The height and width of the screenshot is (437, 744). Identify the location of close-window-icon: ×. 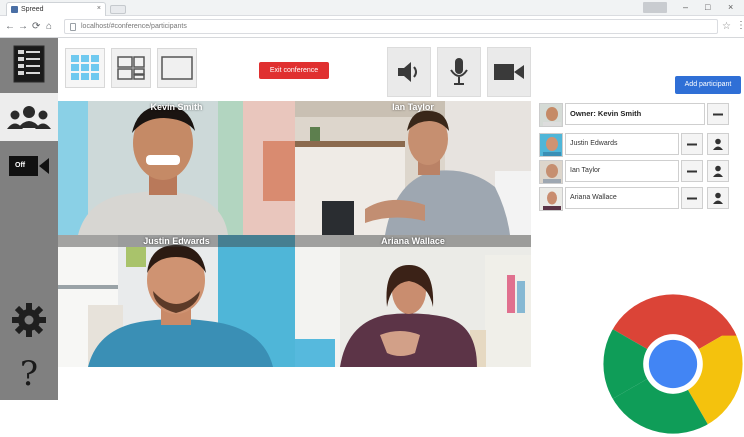
(730, 7).